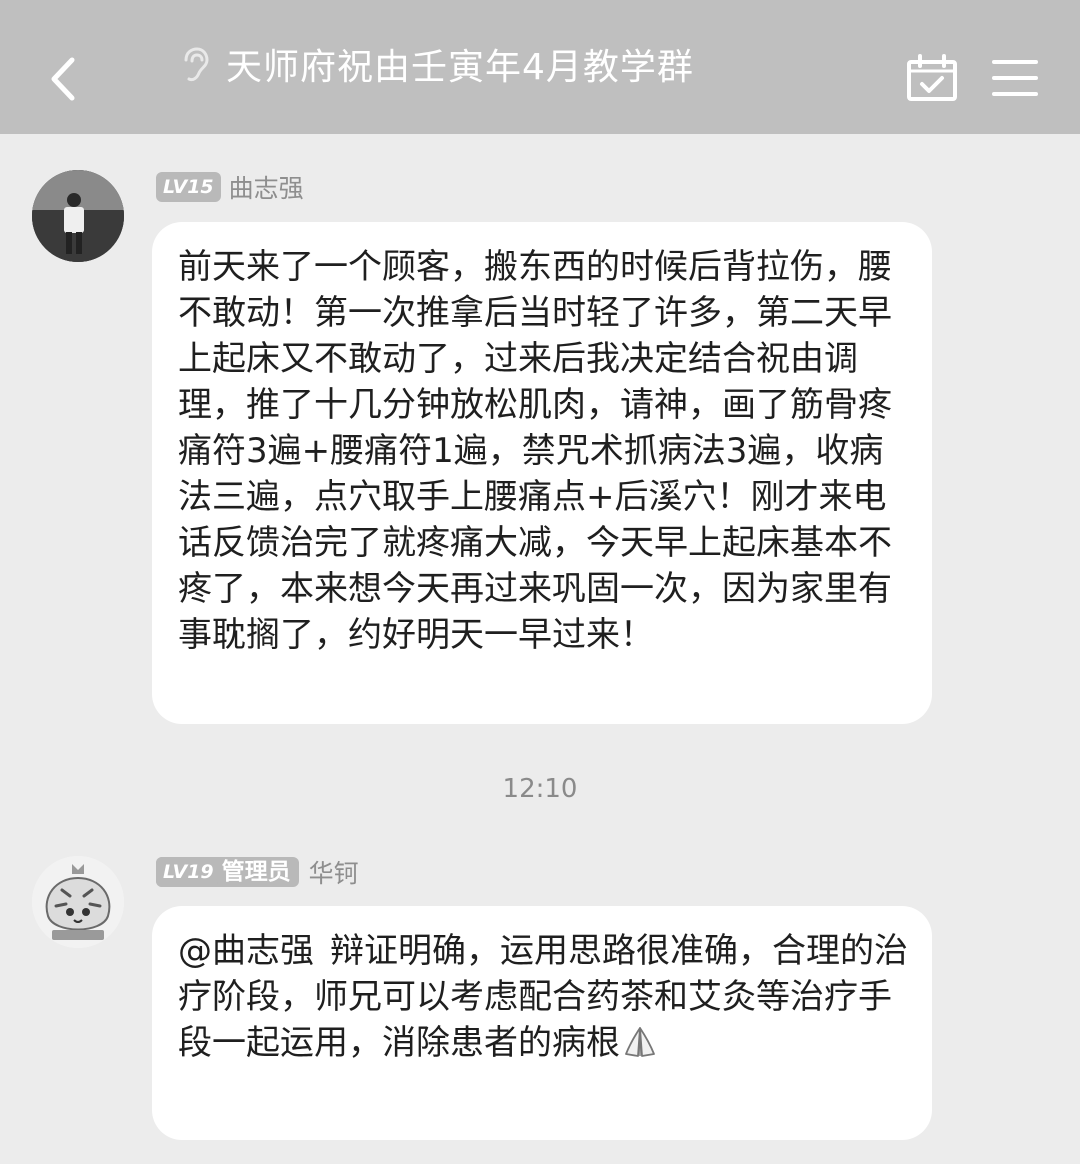  I want to click on sender-name: 华钶, so click(334, 872).